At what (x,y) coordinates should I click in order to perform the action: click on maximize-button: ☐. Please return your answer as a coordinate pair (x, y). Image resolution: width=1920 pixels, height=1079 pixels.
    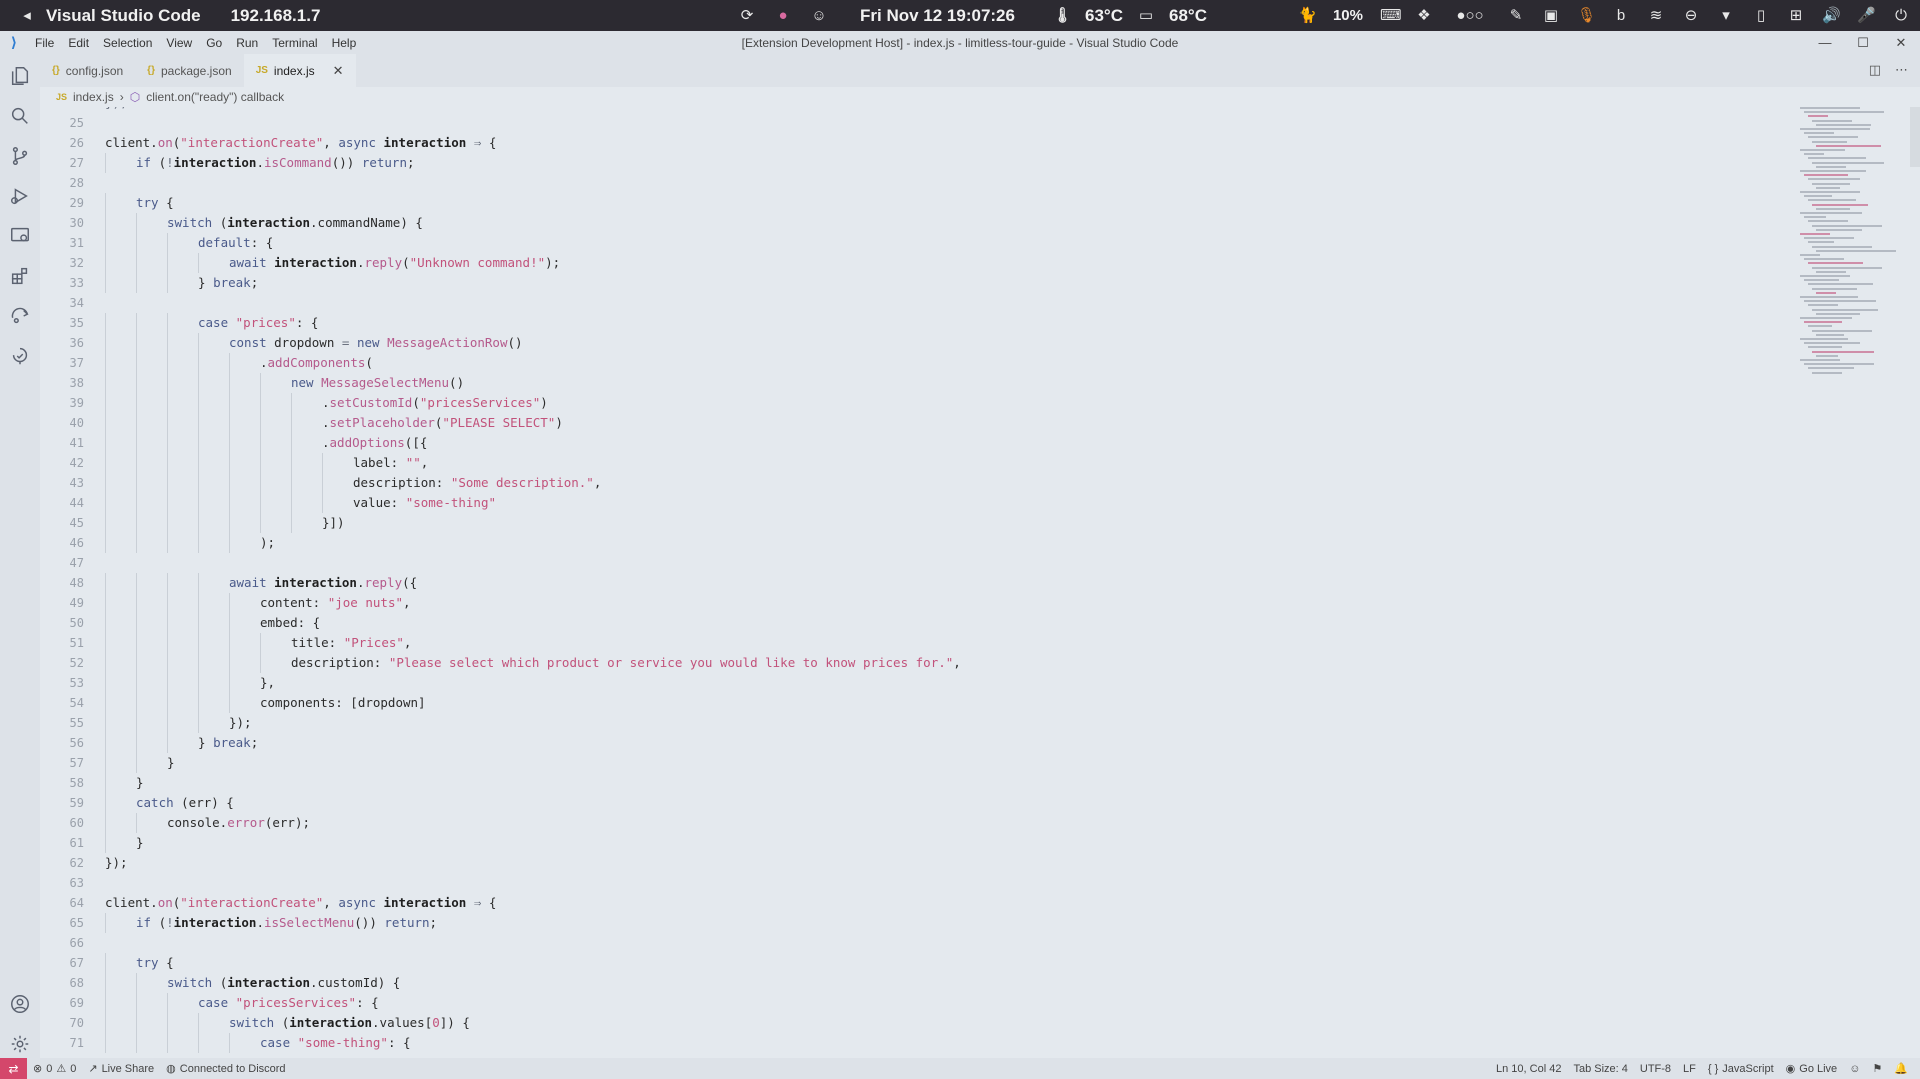
    Looking at the image, I should click on (1863, 43).